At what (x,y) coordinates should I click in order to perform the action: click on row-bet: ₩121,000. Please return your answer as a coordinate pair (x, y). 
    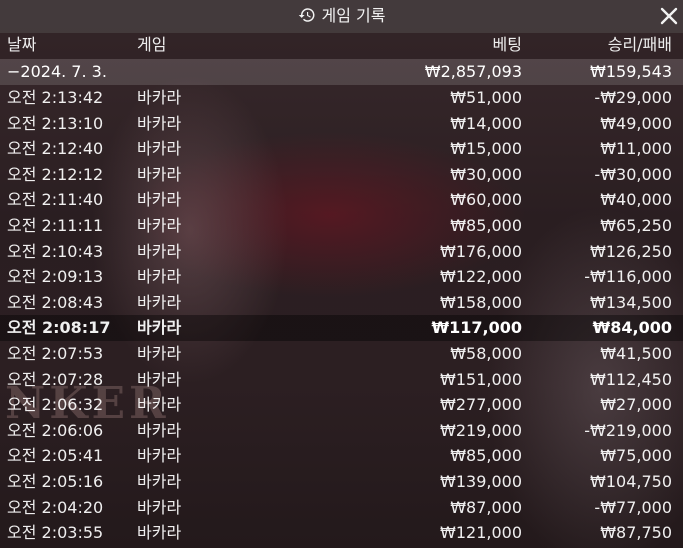
    Looking at the image, I should click on (481, 533).